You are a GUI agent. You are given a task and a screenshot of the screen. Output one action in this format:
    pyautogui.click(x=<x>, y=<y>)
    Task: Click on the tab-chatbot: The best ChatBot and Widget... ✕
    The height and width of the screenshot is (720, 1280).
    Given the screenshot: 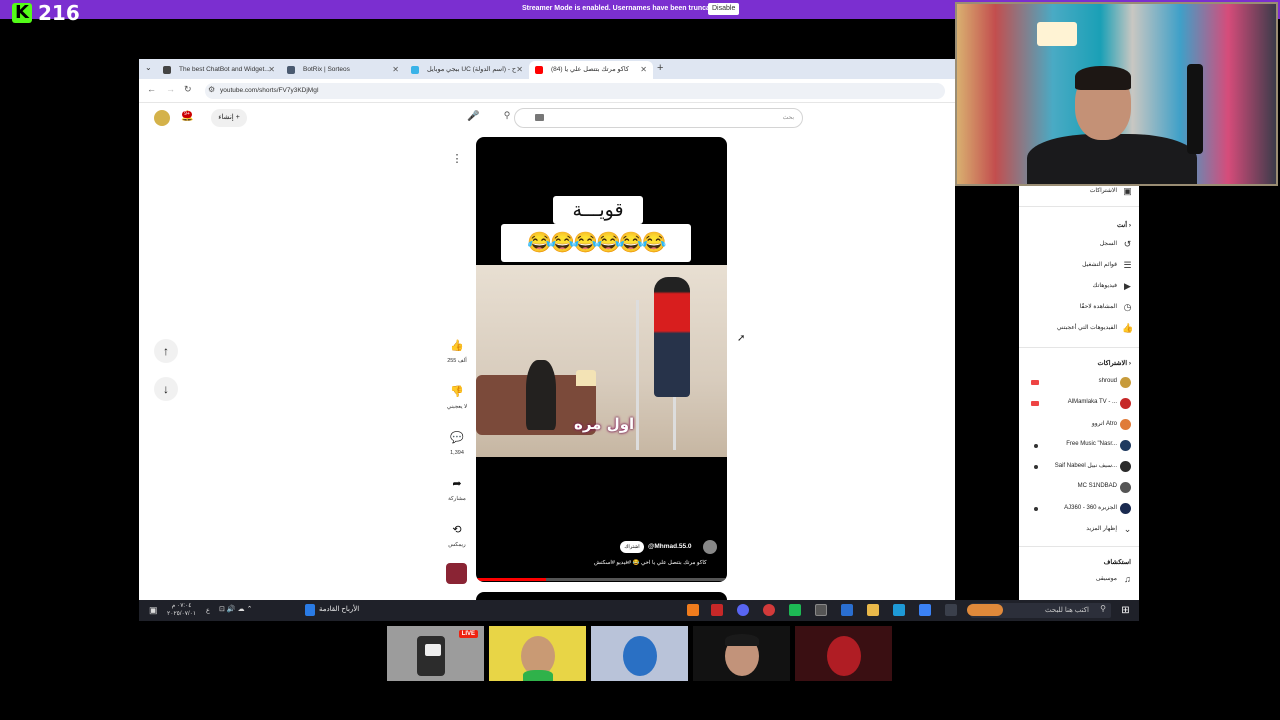 What is the action you would take?
    pyautogui.click(x=219, y=70)
    